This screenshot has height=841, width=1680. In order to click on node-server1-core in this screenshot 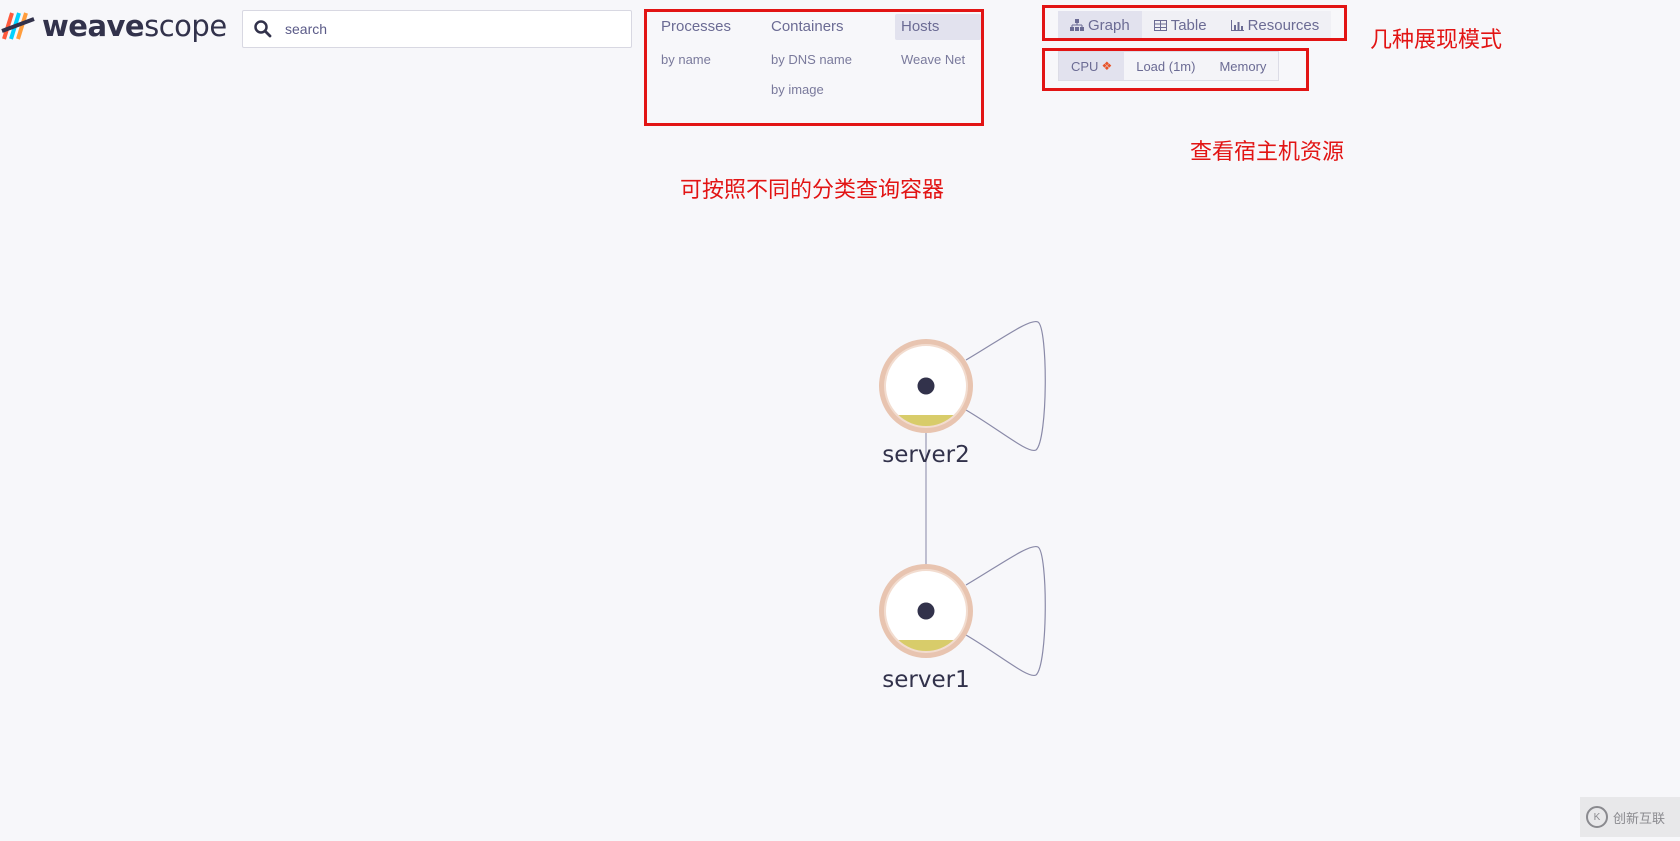, I will do `click(926, 611)`.